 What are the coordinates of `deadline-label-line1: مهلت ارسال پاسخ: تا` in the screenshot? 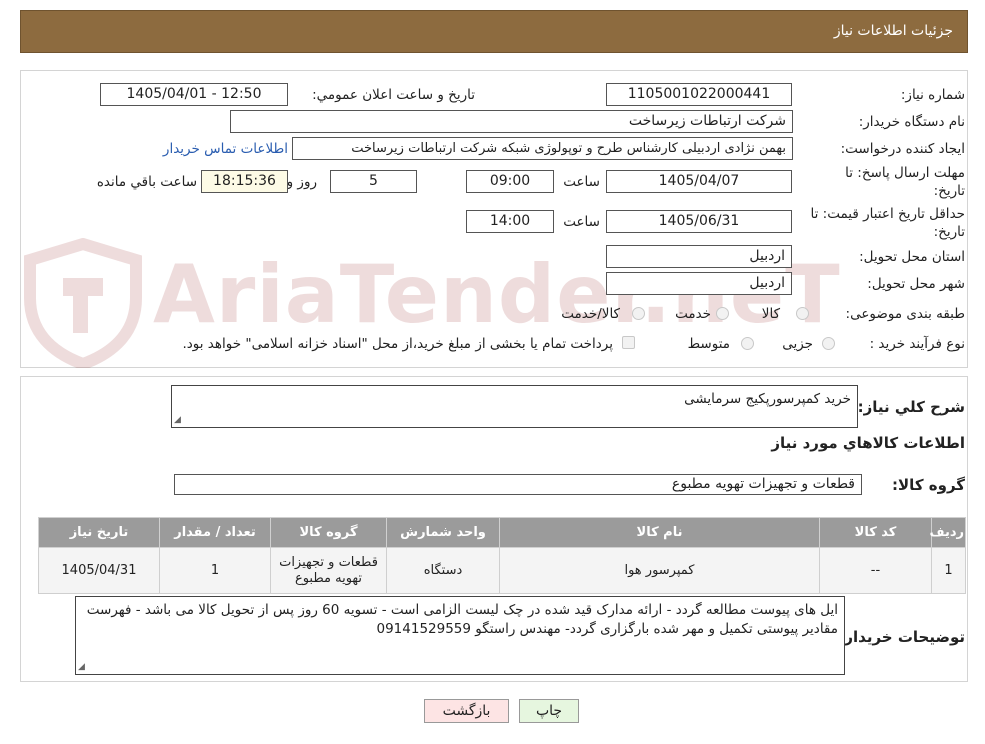 It's located at (905, 173).